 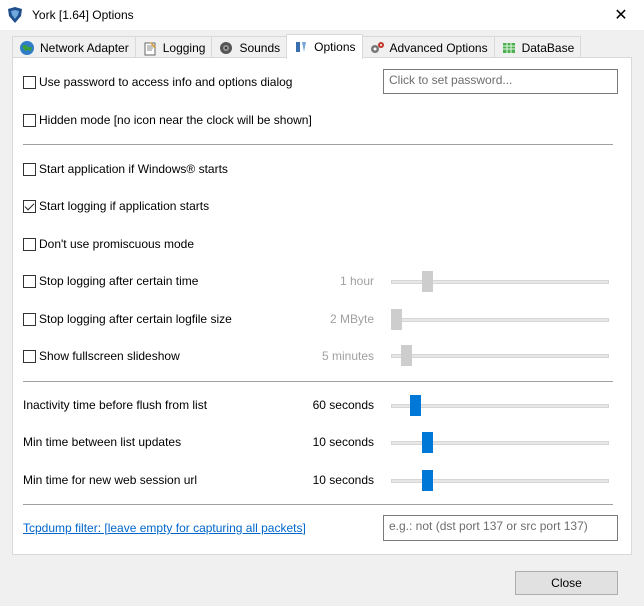 I want to click on stop-time-value: 1 hour, so click(x=356, y=281).